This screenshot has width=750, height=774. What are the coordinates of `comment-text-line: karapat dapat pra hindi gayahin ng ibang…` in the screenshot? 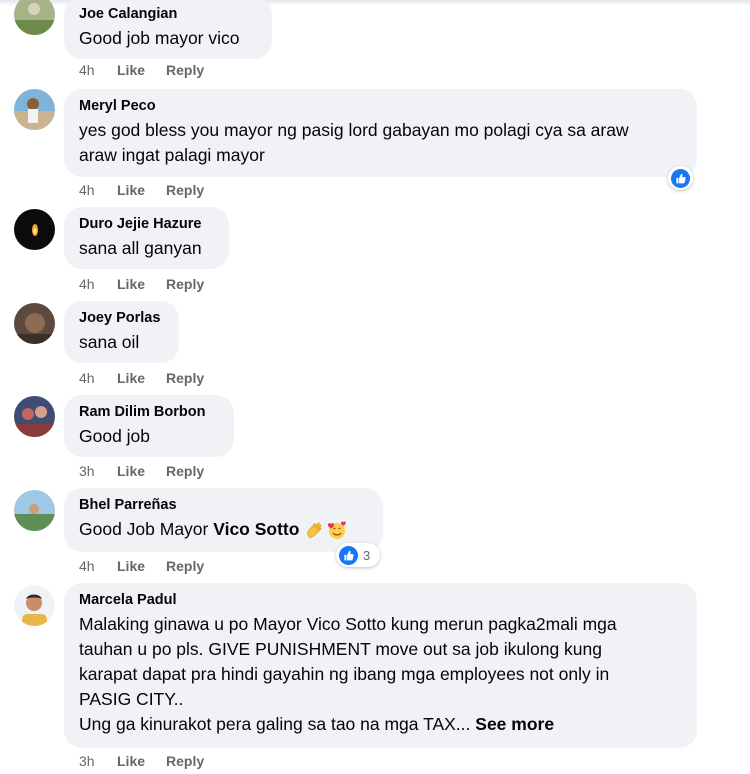 It's located at (344, 674).